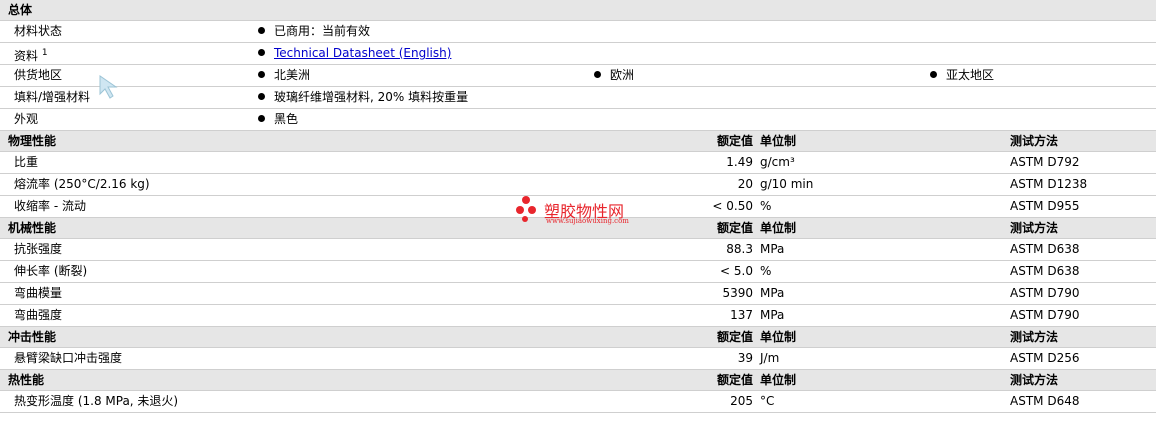 The image size is (1156, 422). Describe the element at coordinates (32, 228) in the screenshot. I see `section-title: 机械性能` at that location.